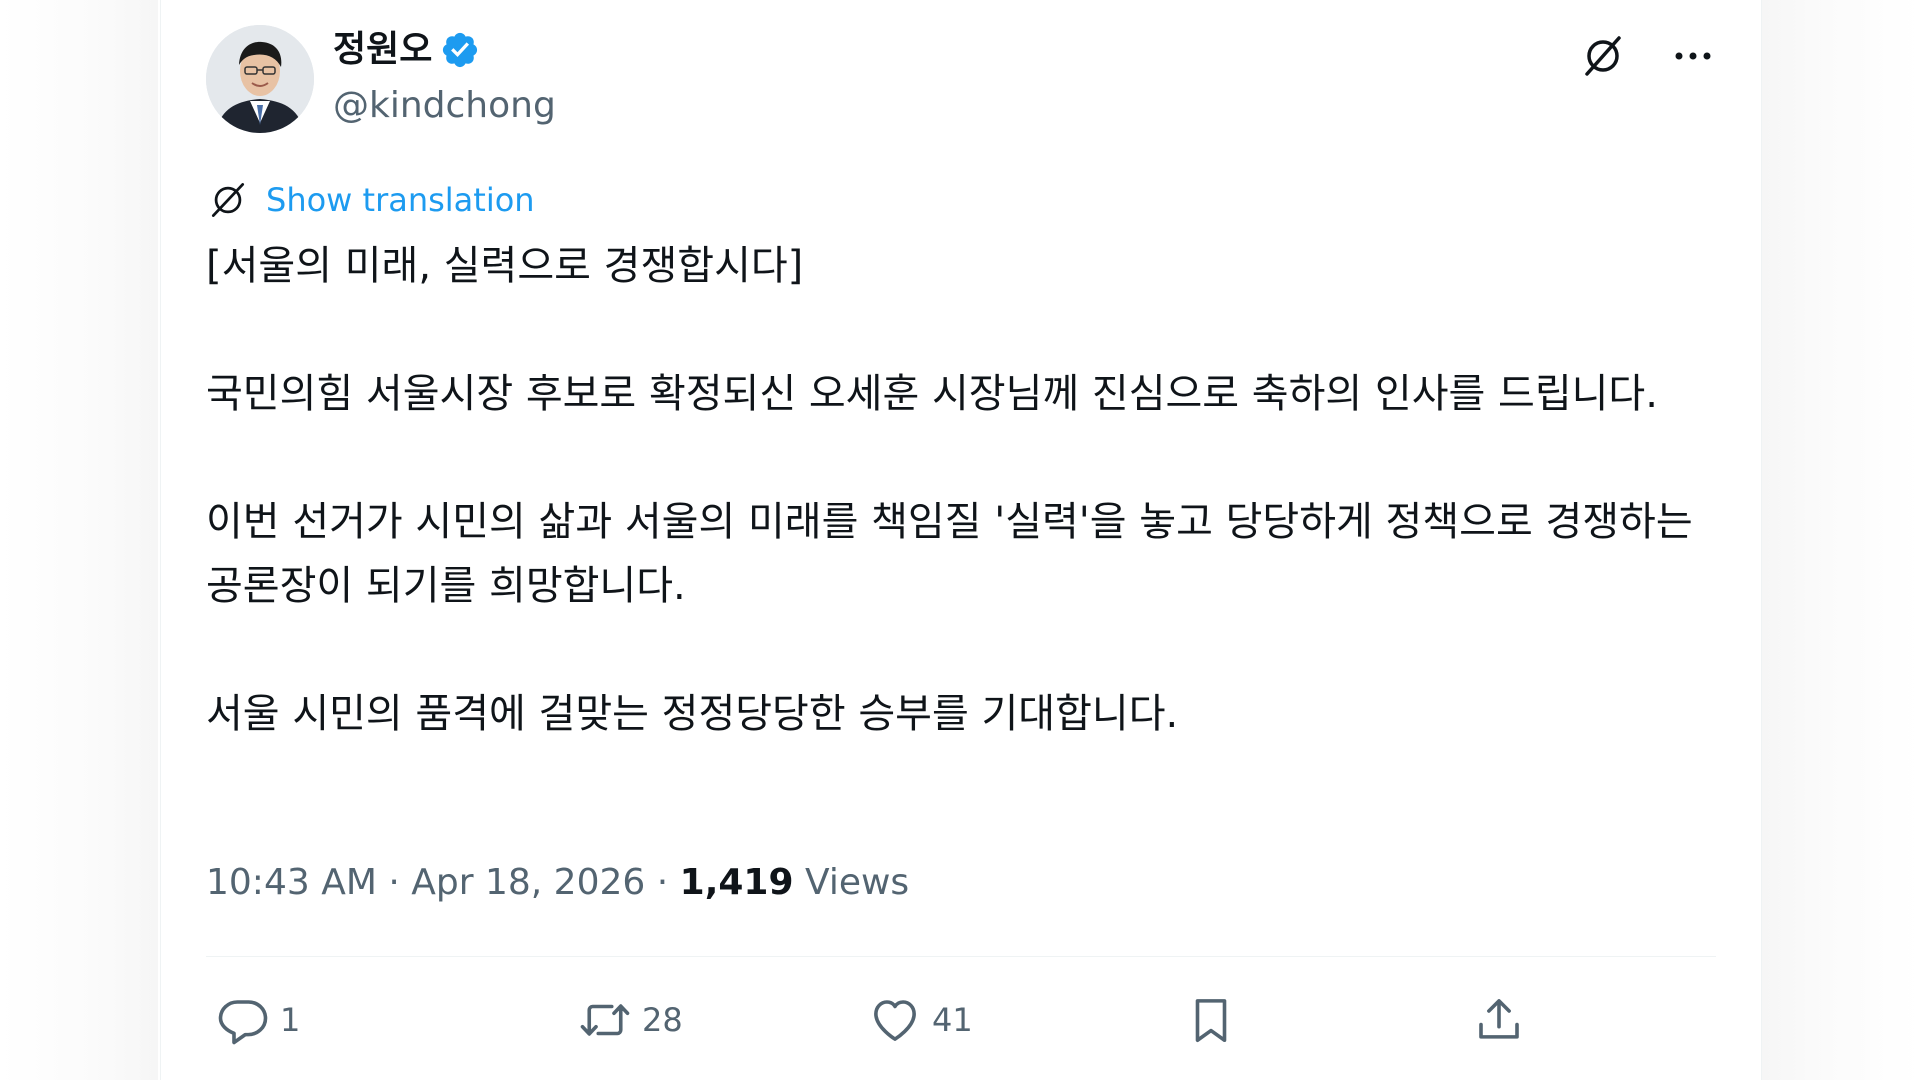 The image size is (1920, 1080). I want to click on background-left, so click(79, 540).